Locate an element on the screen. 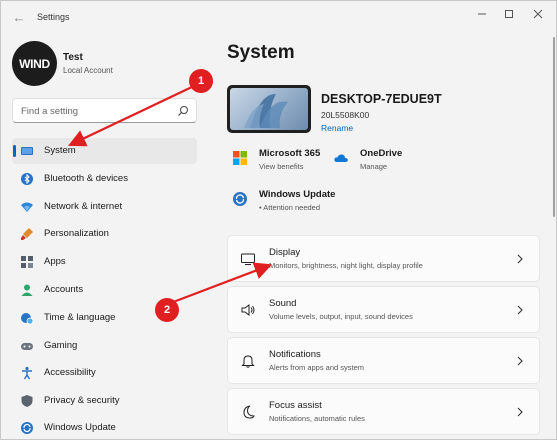  sidebar-item-label: Time & language is located at coordinates (80, 317).